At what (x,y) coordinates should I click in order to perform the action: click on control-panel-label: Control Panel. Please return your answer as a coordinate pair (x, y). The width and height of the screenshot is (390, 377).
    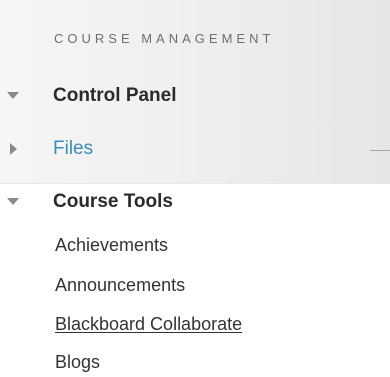
    Looking at the image, I should click on (115, 96).